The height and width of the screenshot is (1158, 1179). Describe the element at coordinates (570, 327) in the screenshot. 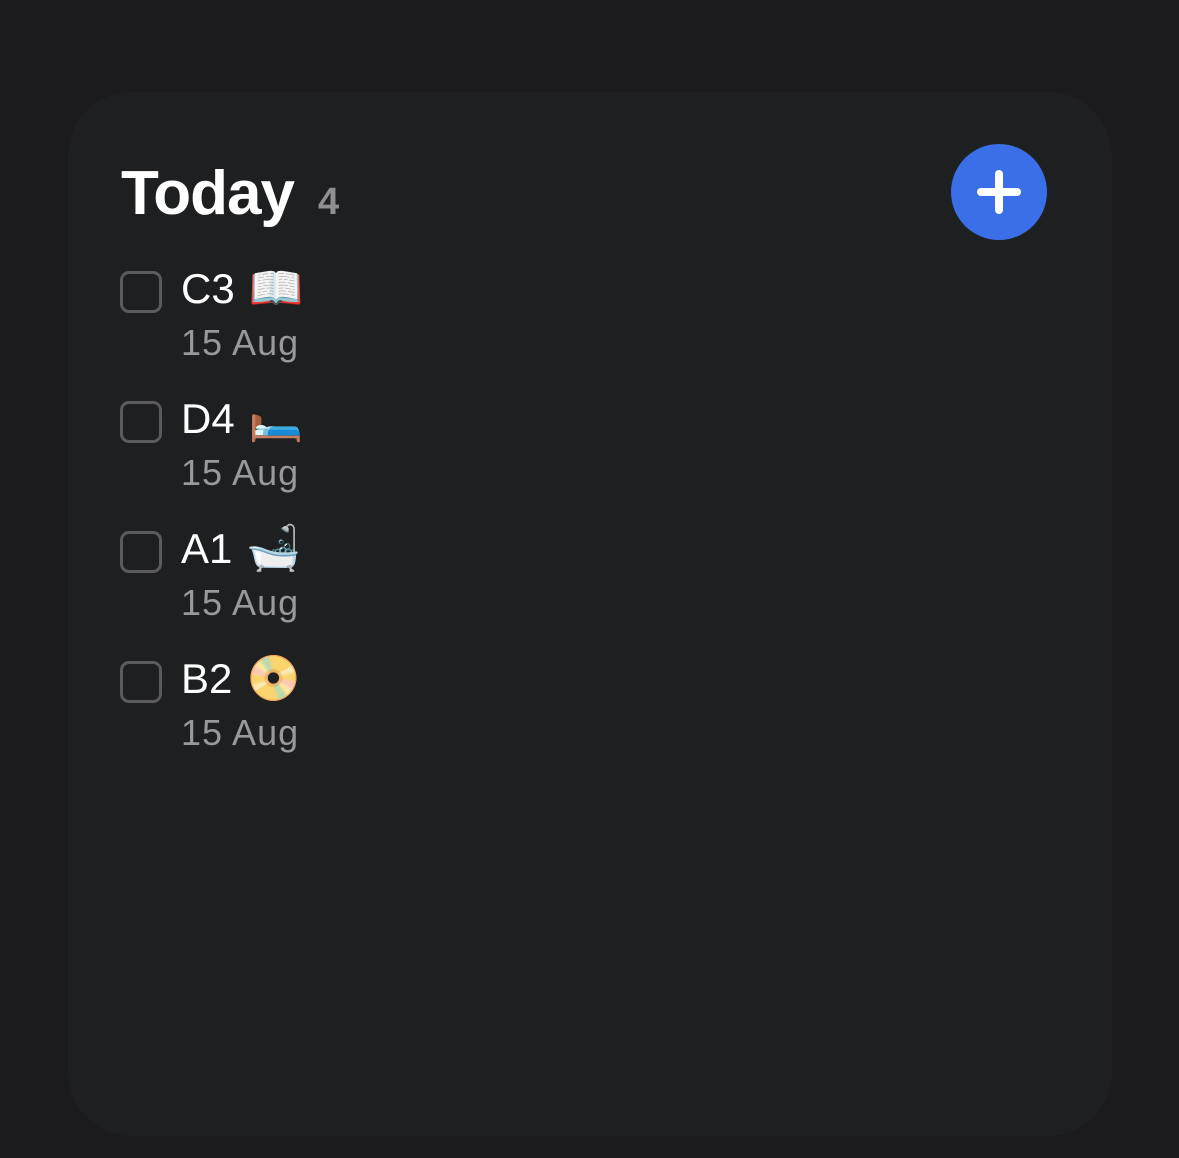

I see `task-item: C3 📖 15 Aug` at that location.